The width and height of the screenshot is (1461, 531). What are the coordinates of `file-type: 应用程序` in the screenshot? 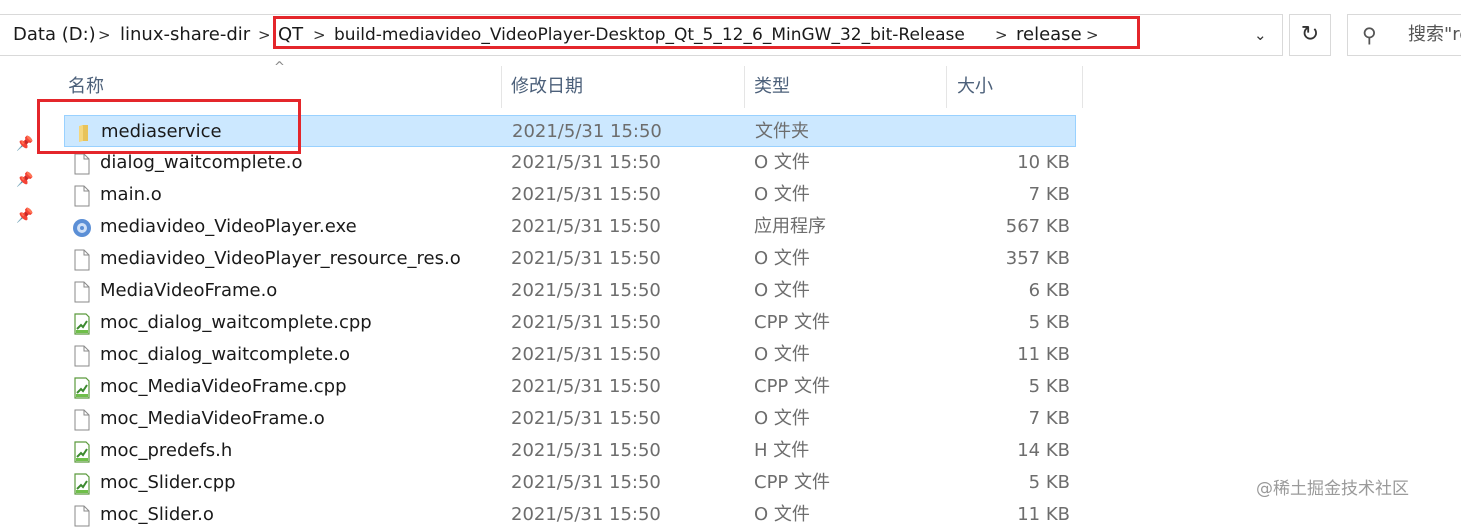 It's located at (790, 226).